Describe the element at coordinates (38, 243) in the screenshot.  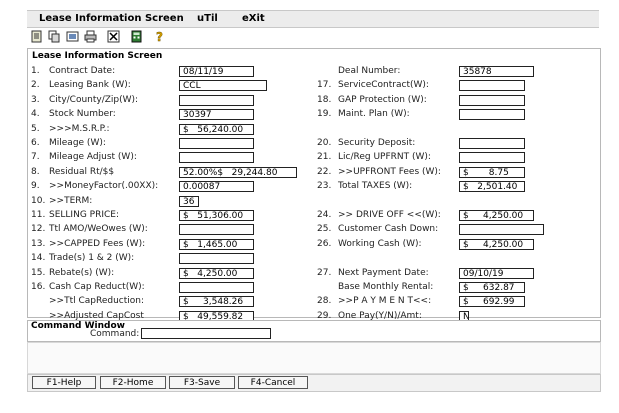
I see `left-field-number: 13.` at that location.